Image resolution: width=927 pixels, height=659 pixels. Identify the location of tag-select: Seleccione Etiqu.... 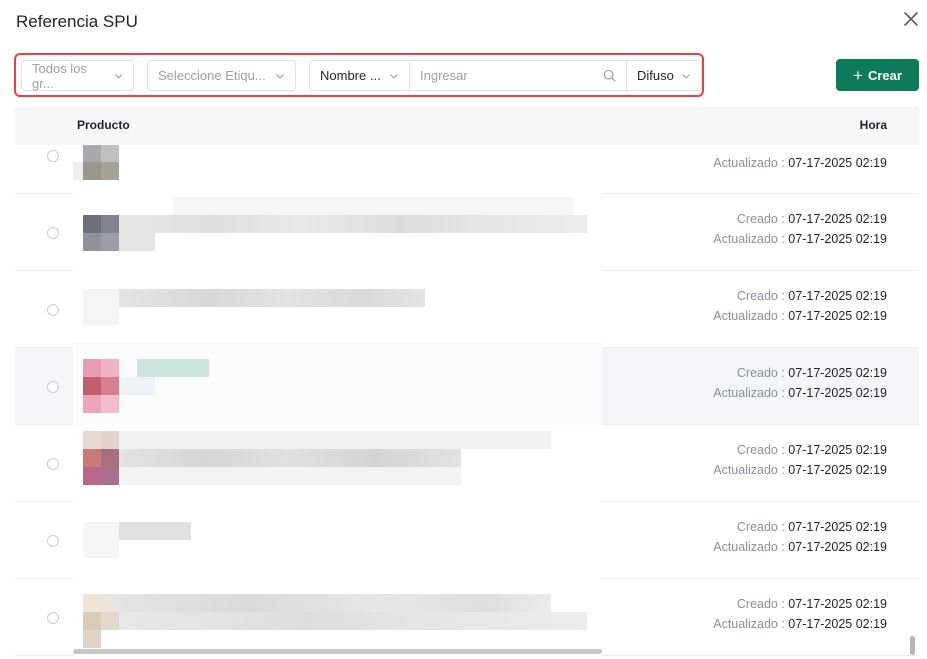
(221, 75).